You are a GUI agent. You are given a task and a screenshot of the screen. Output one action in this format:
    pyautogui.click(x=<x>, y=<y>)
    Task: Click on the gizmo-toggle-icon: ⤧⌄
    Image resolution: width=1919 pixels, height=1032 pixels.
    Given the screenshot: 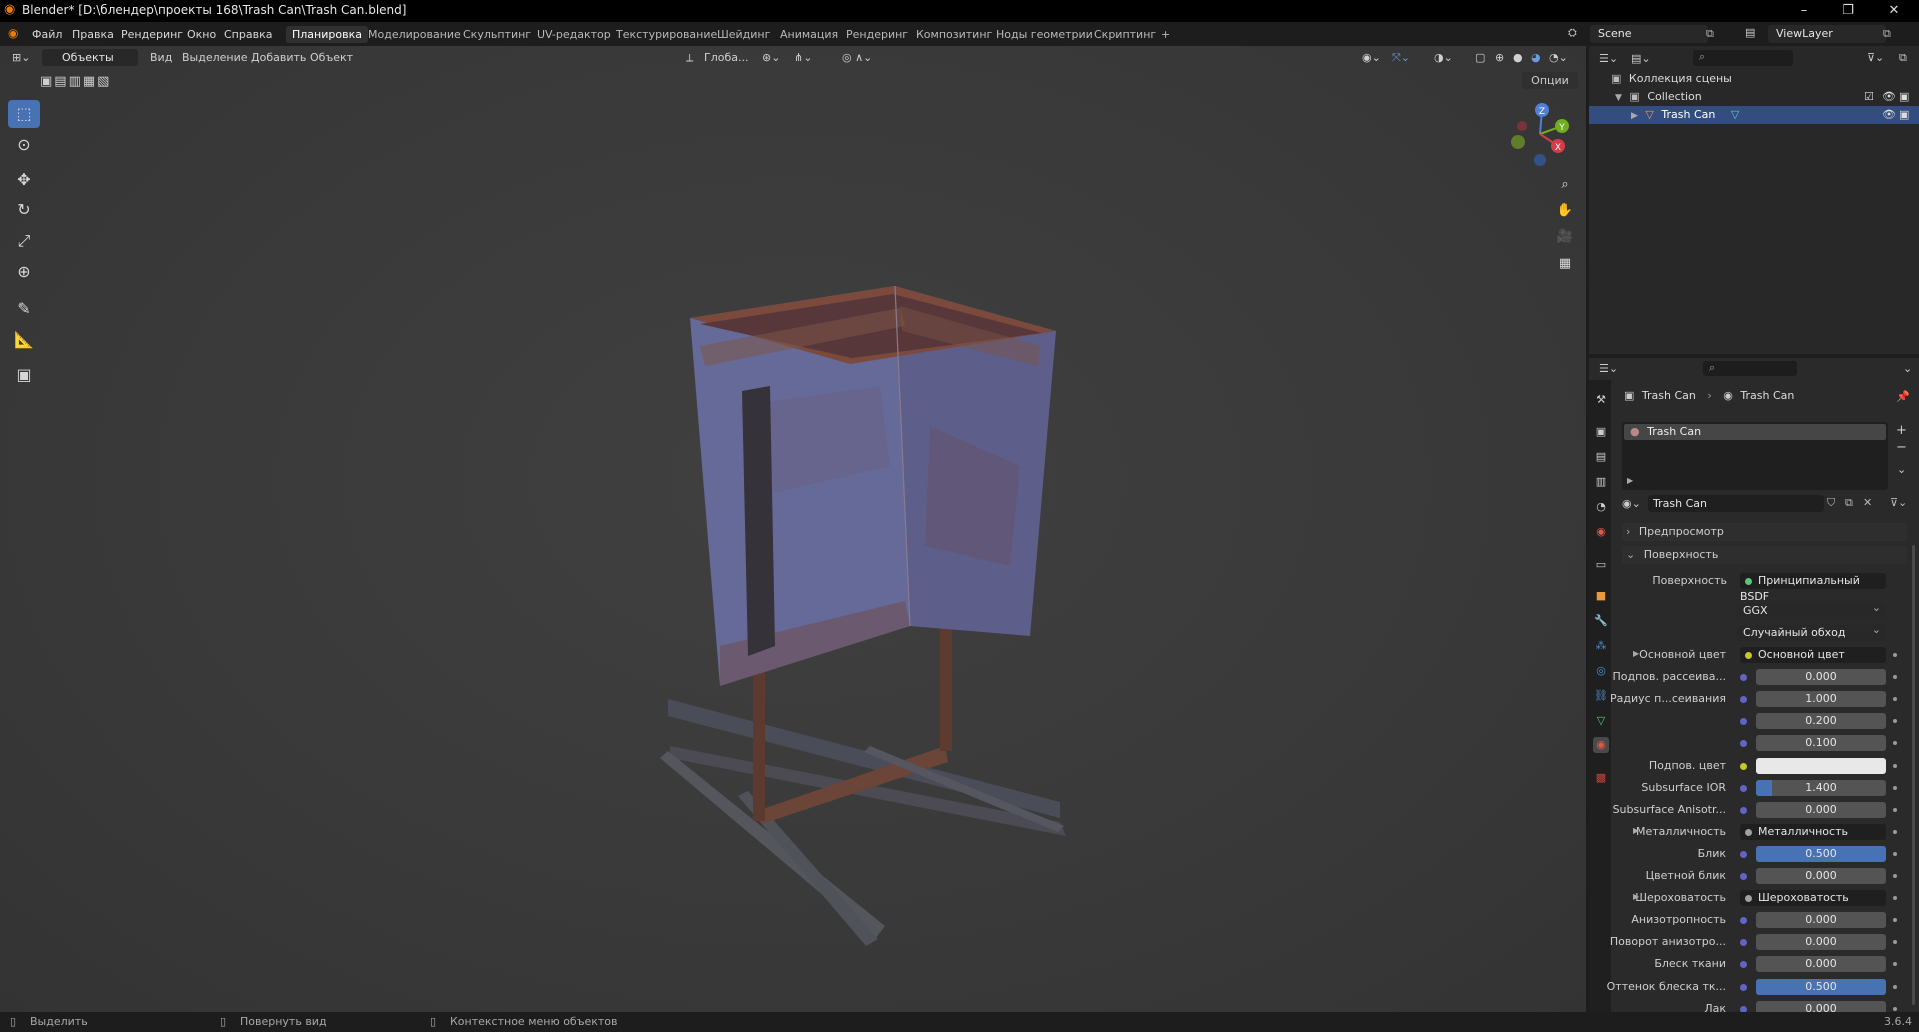 What is the action you would take?
    pyautogui.click(x=1401, y=58)
    